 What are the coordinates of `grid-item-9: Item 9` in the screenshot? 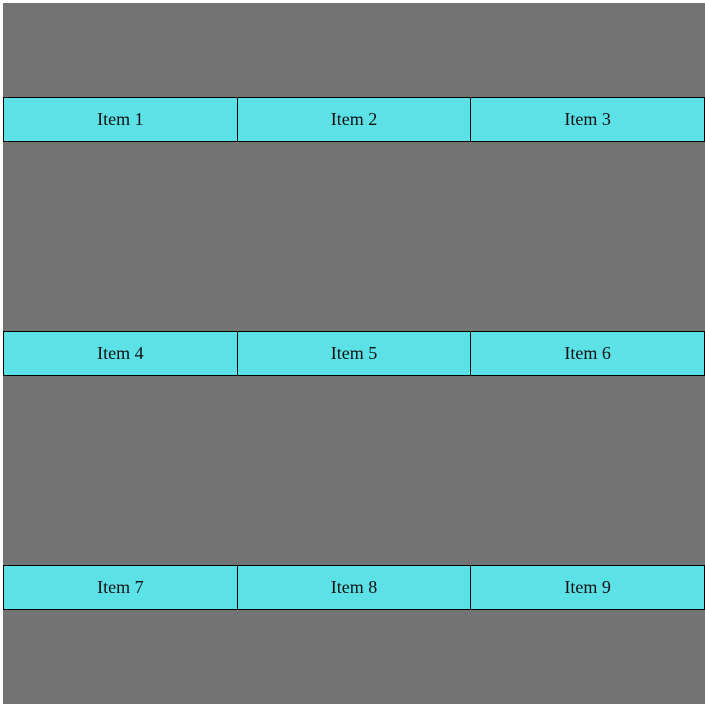 It's located at (587, 587).